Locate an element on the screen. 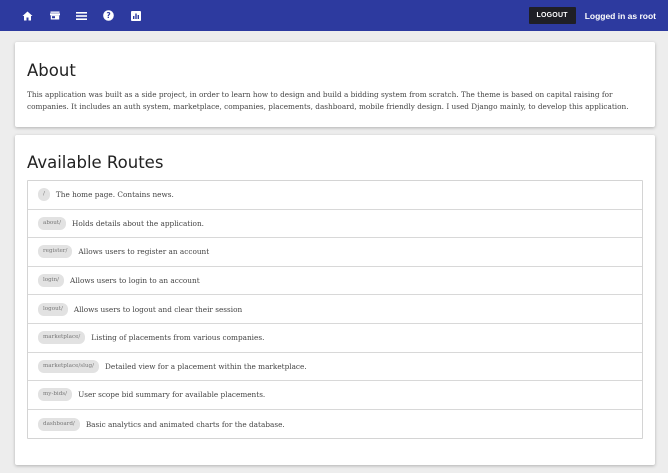  routes-title: Available Routes is located at coordinates (95, 162).